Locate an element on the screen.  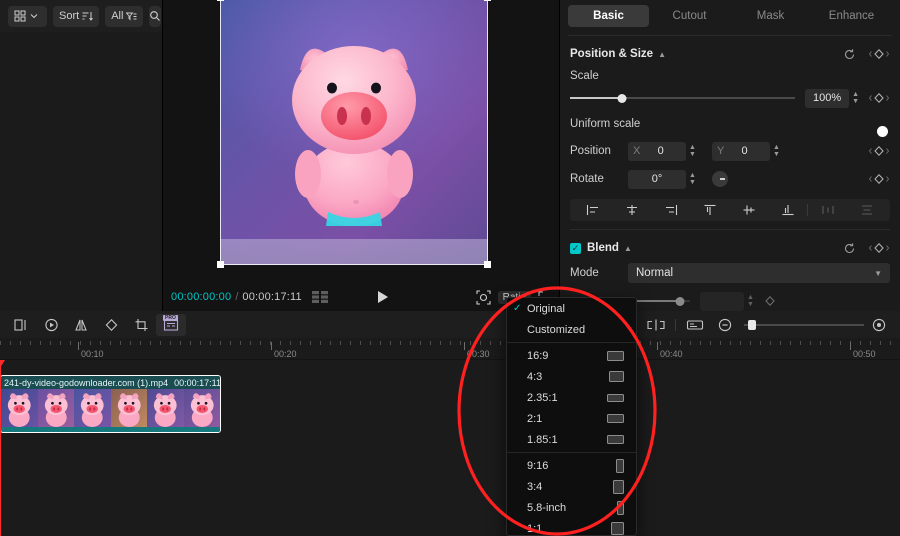
timeline-ruler: 00:10 00:20 00:30 00:40 00:50 is located at coordinates (450, 349).